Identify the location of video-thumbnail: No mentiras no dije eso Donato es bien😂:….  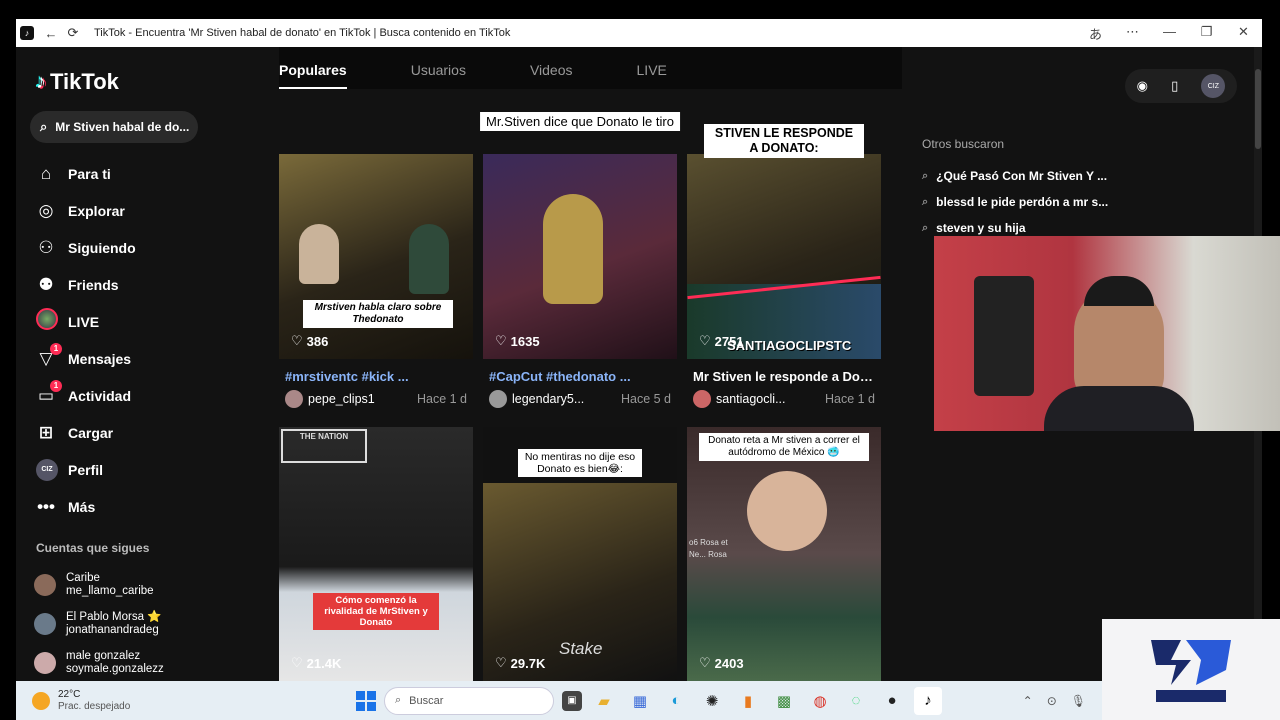
(580, 554).